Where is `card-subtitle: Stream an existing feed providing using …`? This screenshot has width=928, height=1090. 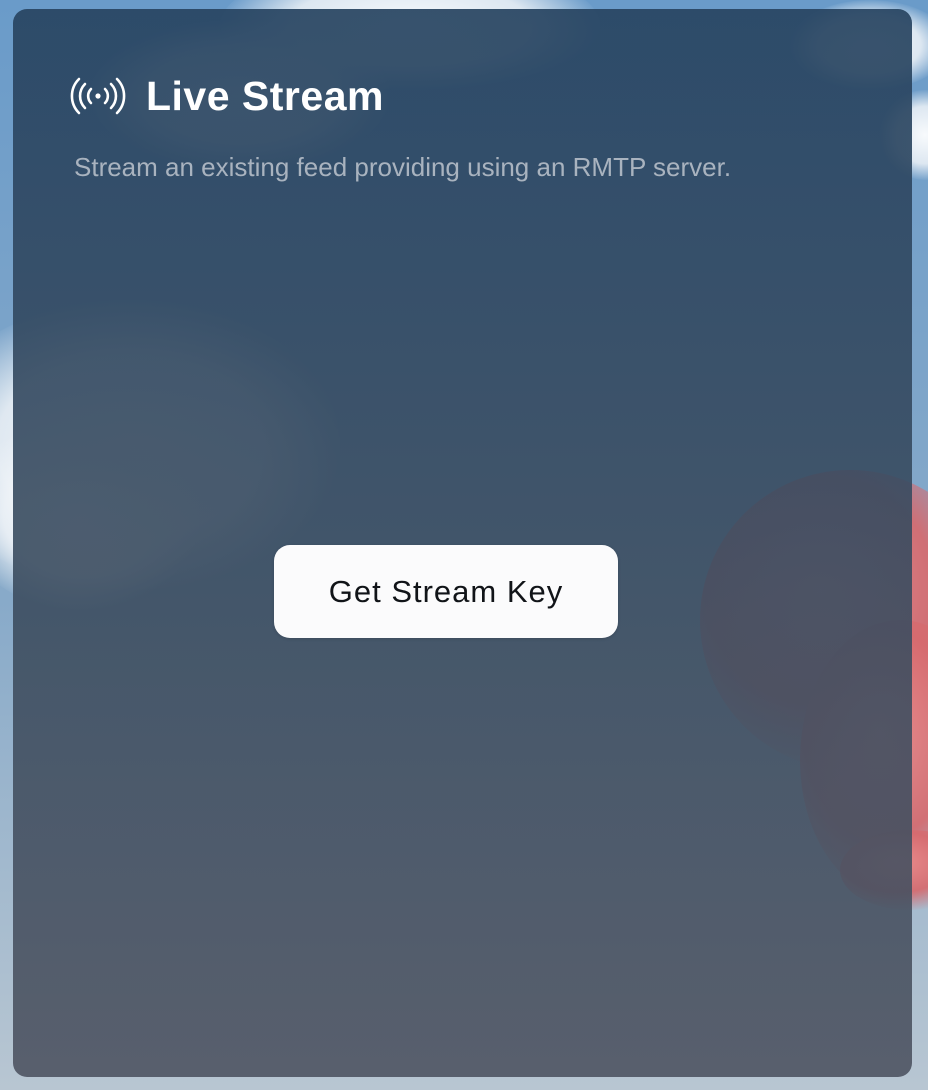
card-subtitle: Stream an existing feed providing using … is located at coordinates (403, 167).